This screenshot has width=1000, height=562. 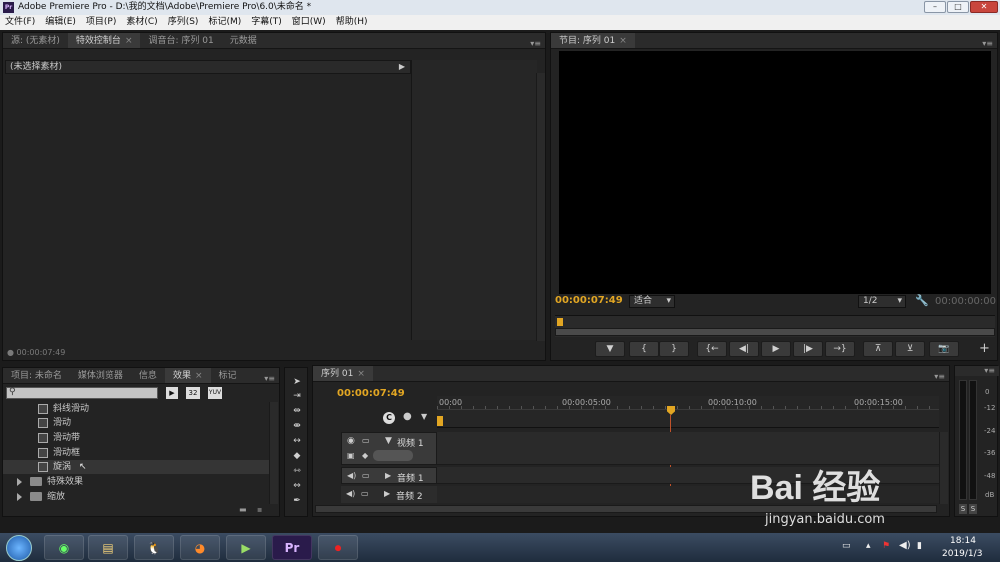 I want to click on 32bit-effects-icon: 32, so click(x=193, y=393).